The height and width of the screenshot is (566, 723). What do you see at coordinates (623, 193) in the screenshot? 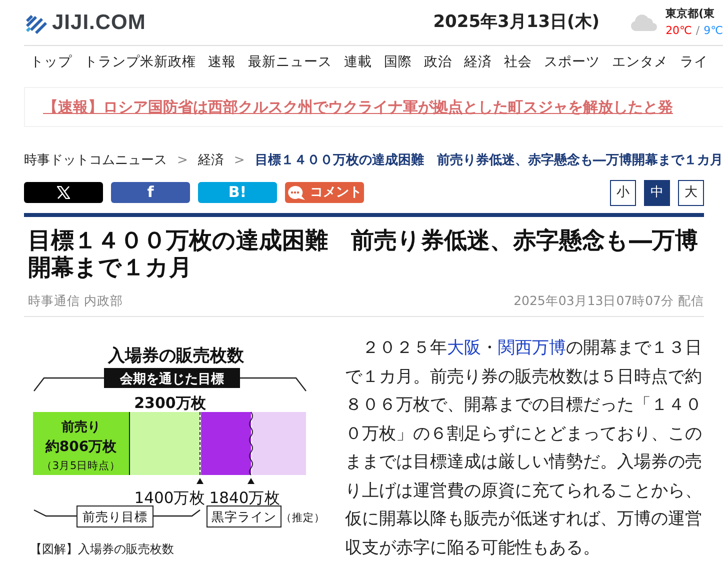
I see `font-size-button: 小` at bounding box center [623, 193].